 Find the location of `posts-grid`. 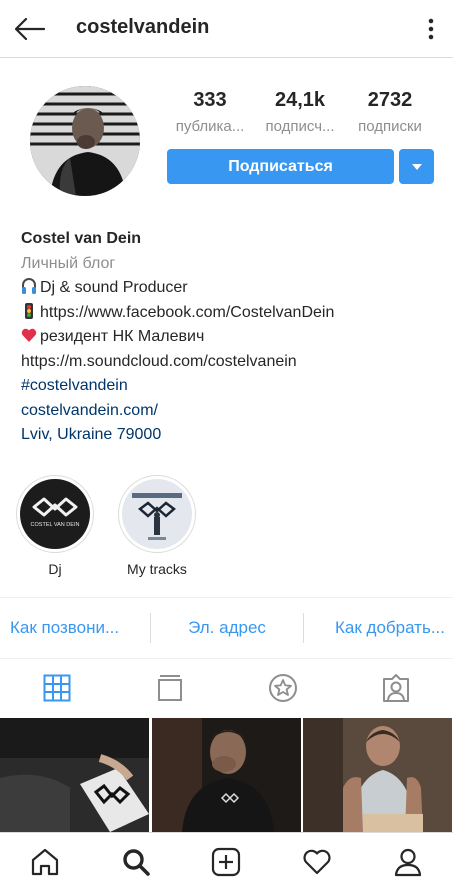

posts-grid is located at coordinates (226, 775).